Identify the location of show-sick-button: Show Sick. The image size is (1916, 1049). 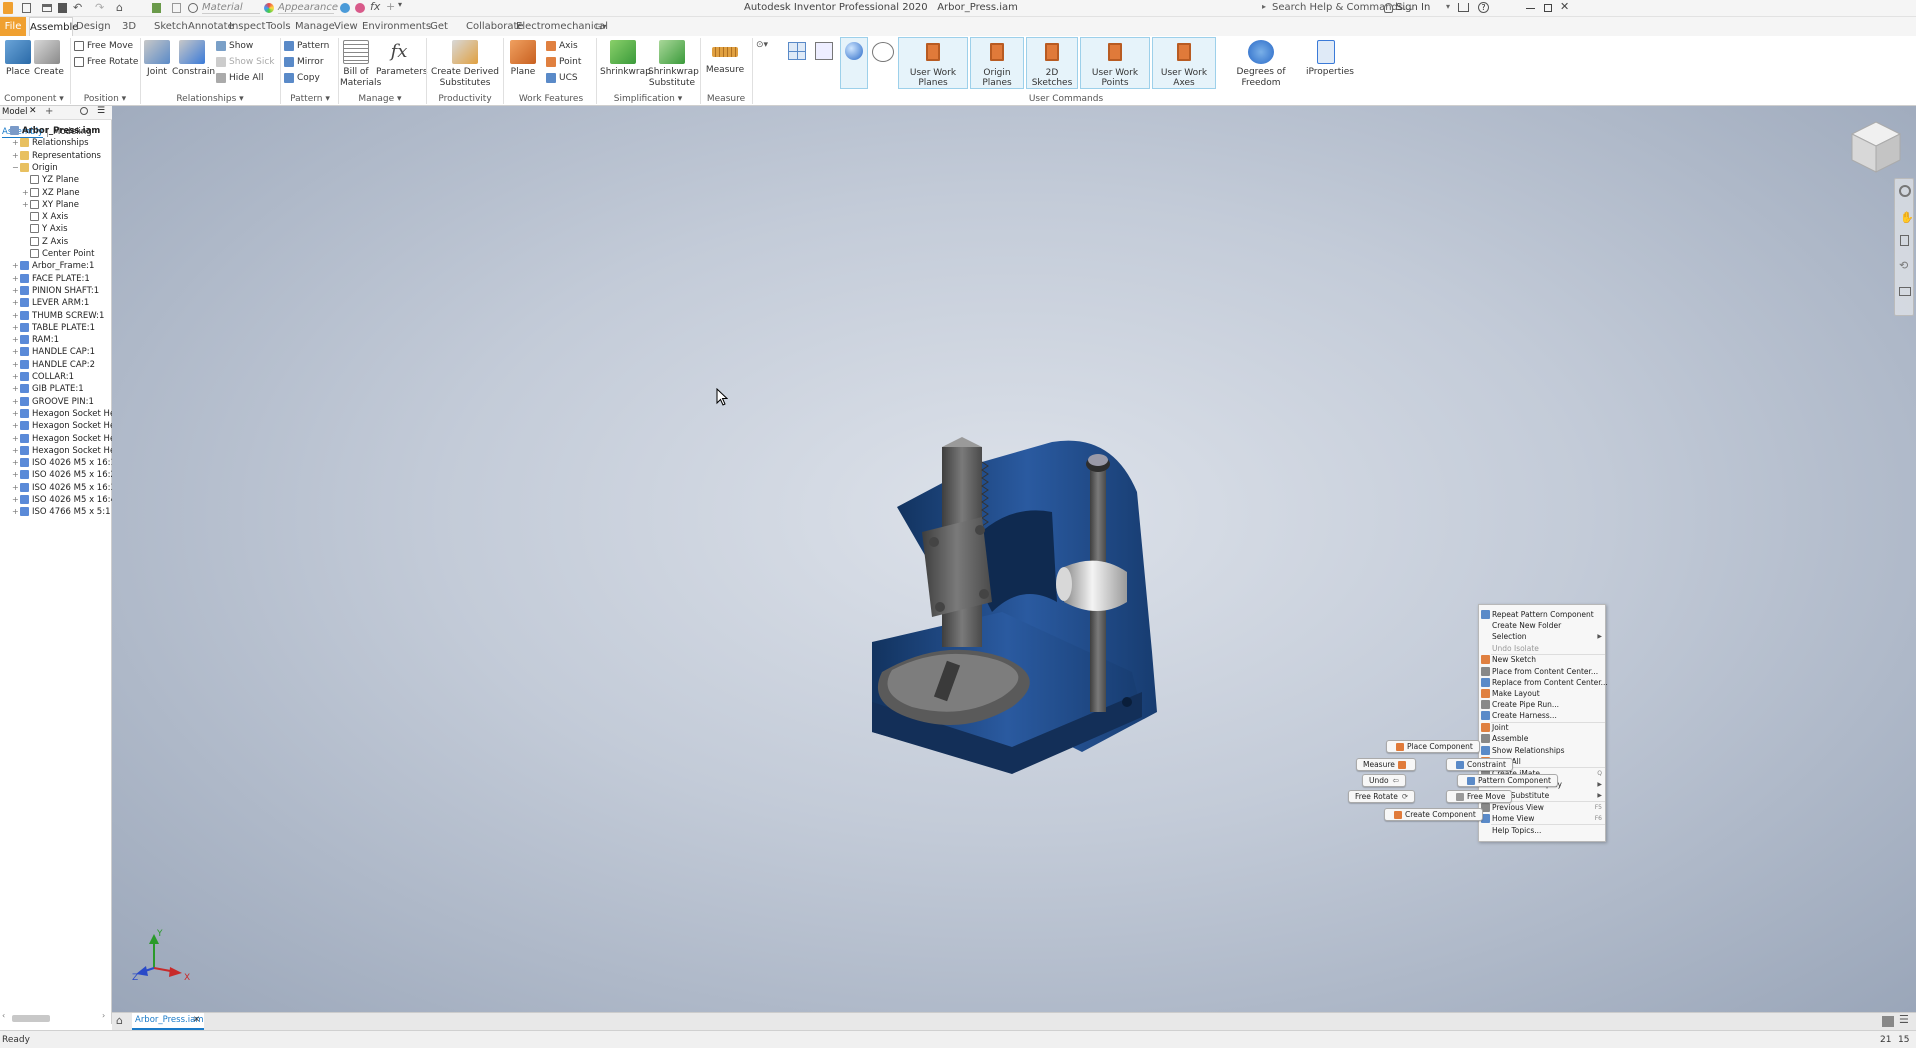
(245, 62).